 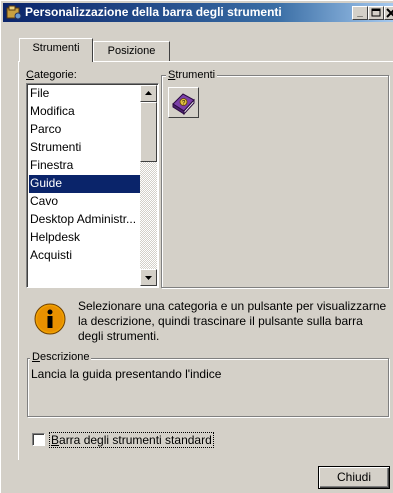 What do you see at coordinates (38, 439) in the screenshot?
I see `standard-toolbar-checkbox` at bounding box center [38, 439].